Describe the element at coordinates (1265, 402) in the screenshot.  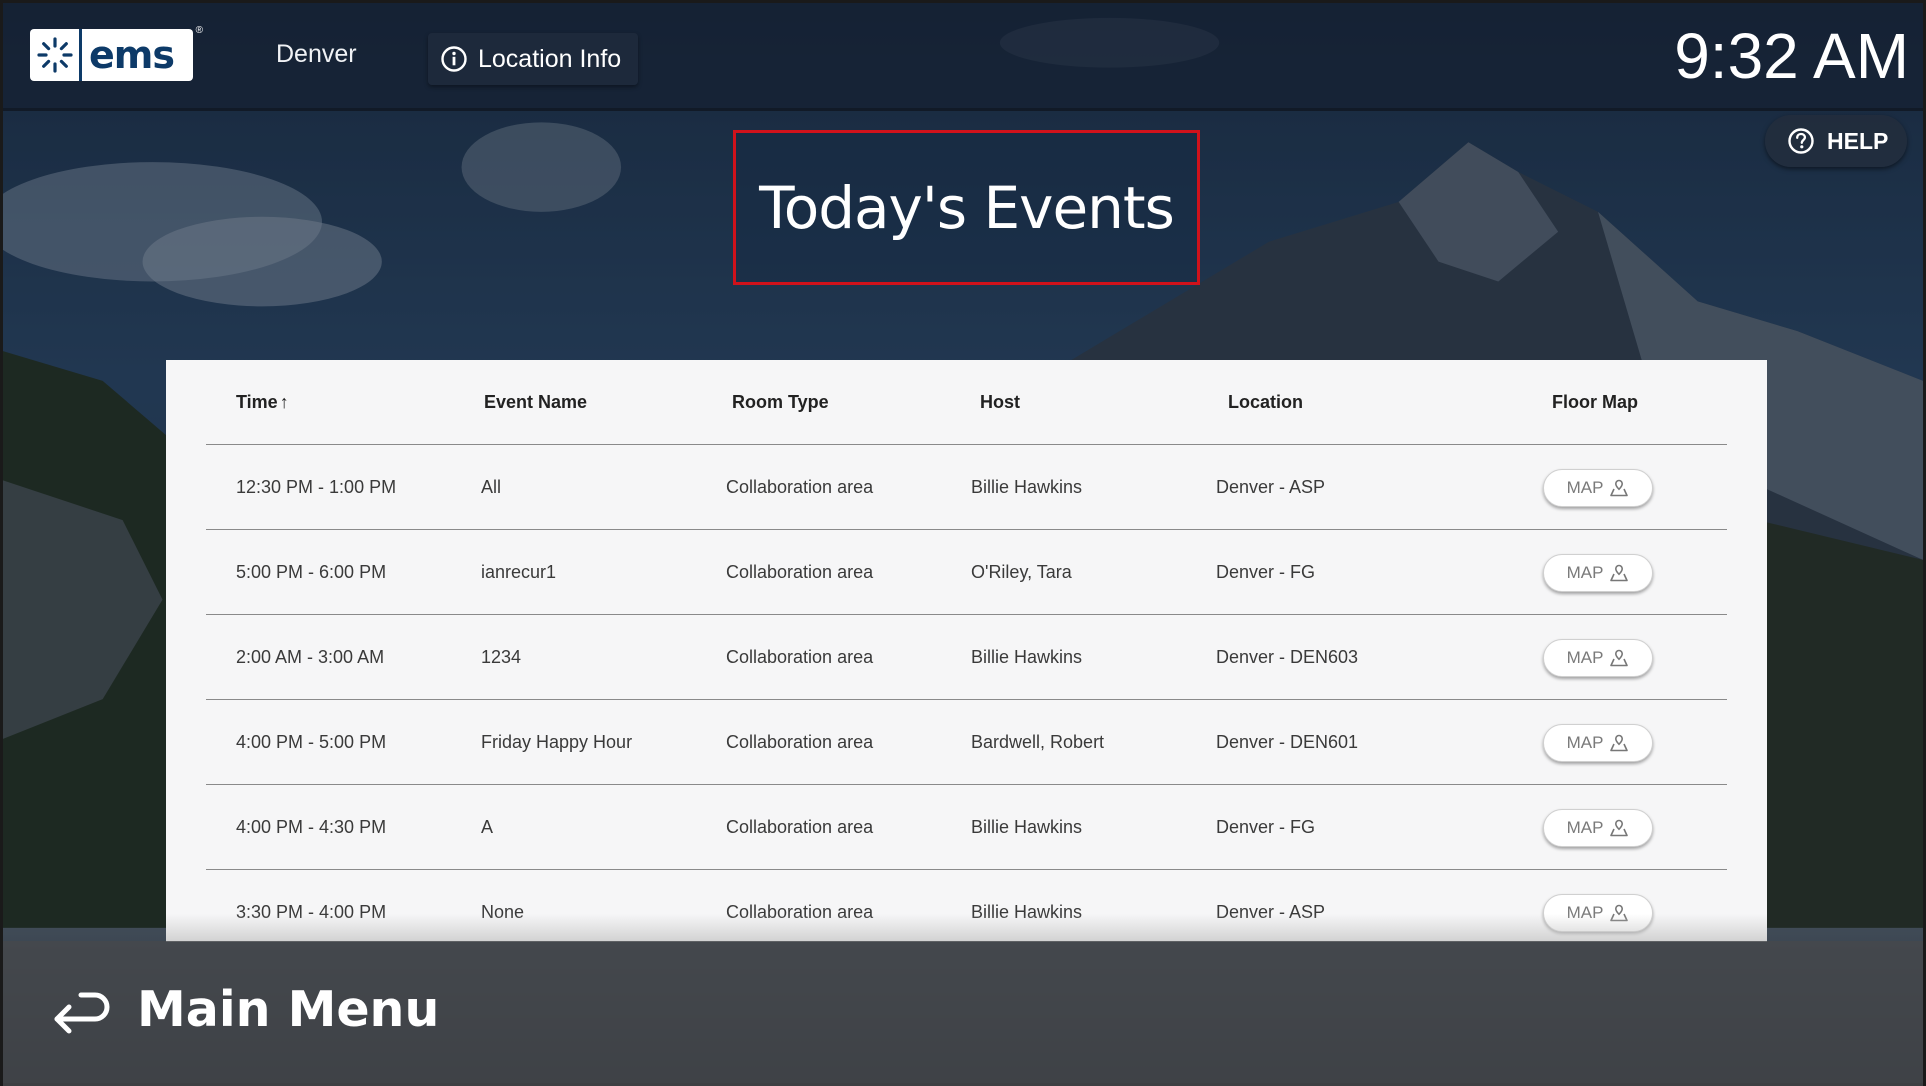
I see `column-header-location: Location` at that location.